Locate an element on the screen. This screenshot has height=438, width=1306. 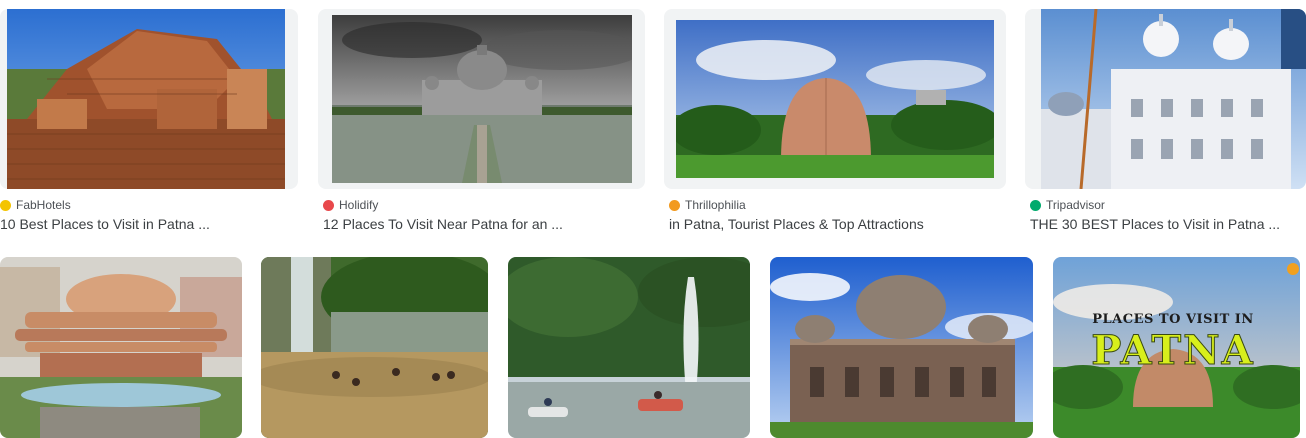
result-image-patna-banner: PLACES TO VISIT IN PATNA is located at coordinates (1176, 347).